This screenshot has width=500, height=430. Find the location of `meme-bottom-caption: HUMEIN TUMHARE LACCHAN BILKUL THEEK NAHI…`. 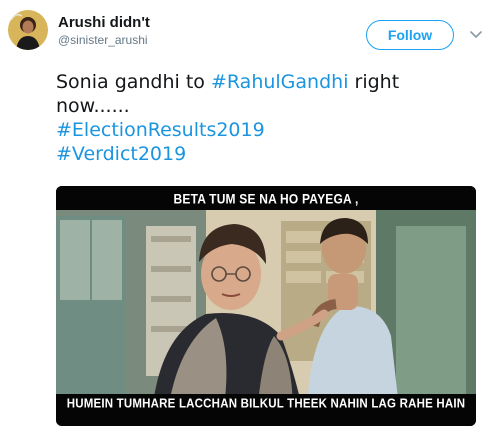

meme-bottom-caption: HUMEIN TUMHARE LACCHAN BILKUL THEEK NAHI… is located at coordinates (266, 404).